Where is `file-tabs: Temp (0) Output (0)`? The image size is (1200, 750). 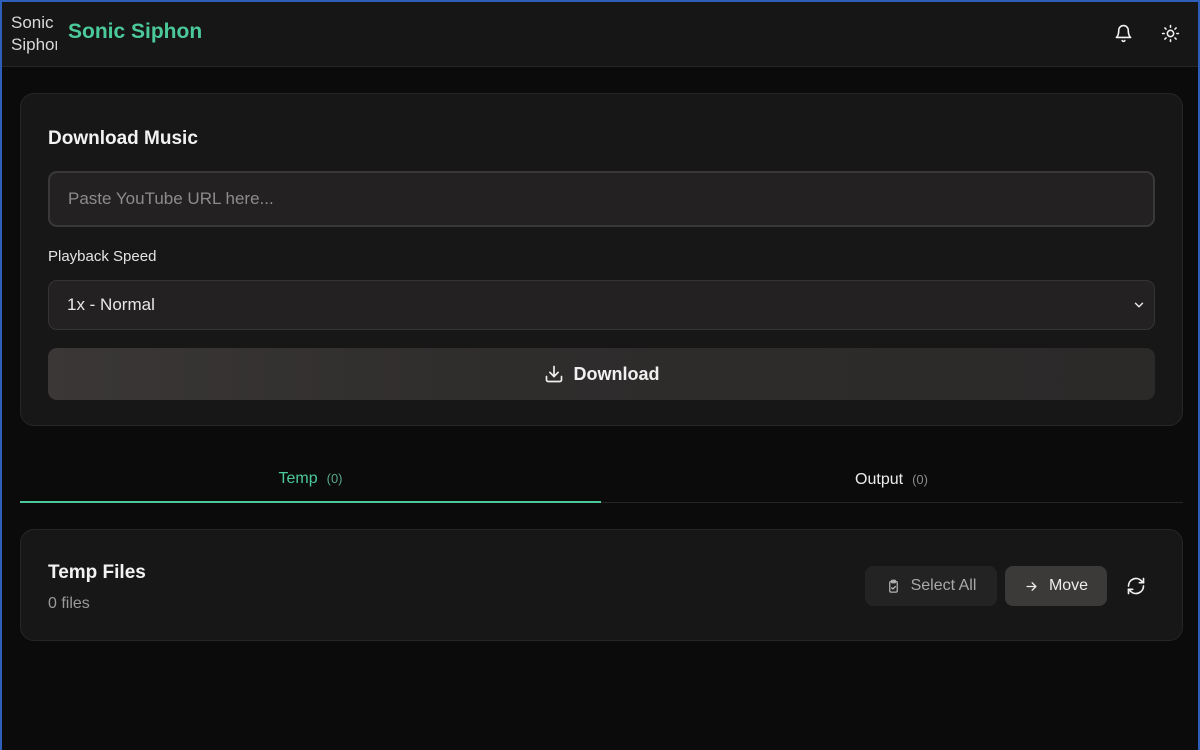 file-tabs: Temp (0) Output (0) is located at coordinates (601, 479).